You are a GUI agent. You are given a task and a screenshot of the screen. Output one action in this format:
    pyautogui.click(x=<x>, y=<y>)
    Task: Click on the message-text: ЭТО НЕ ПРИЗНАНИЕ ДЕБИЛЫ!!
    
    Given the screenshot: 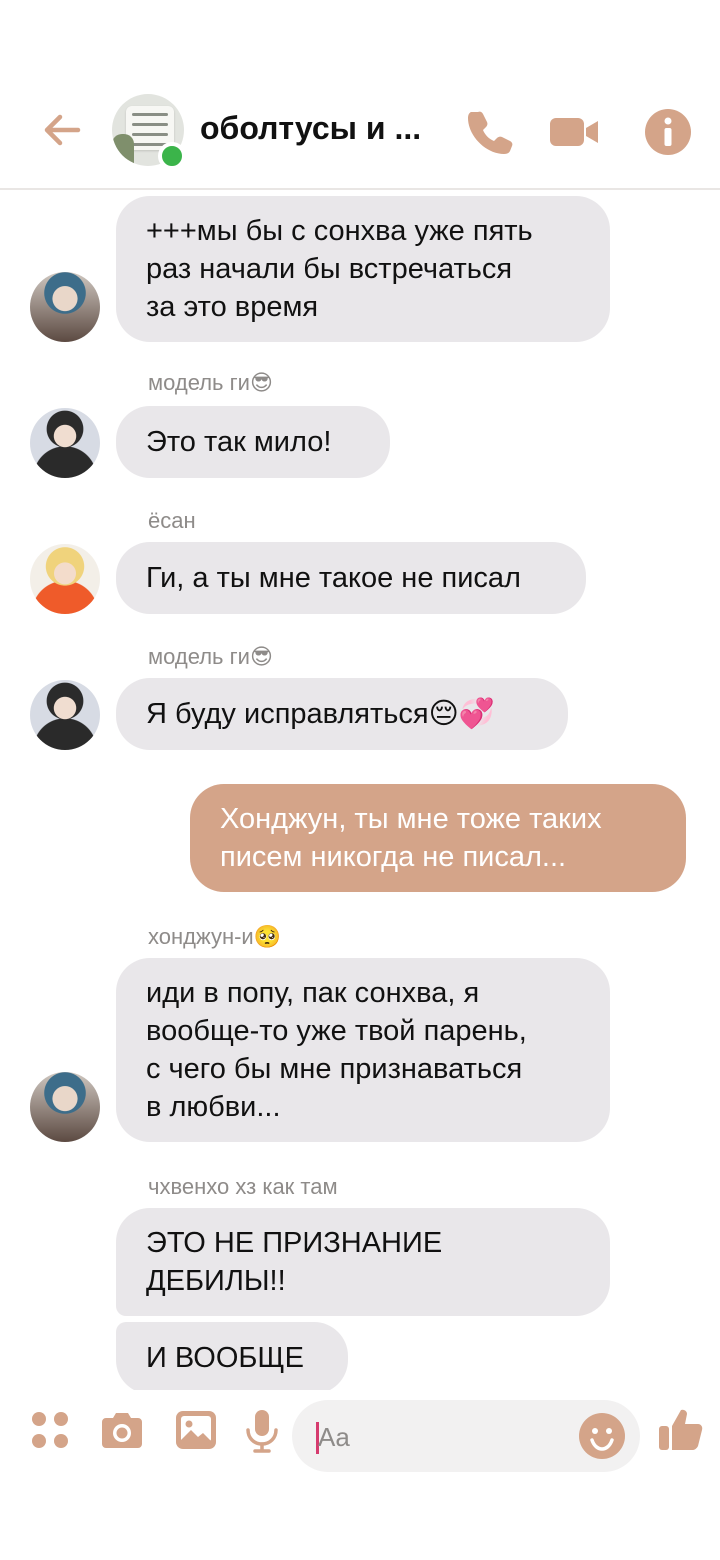 What is the action you would take?
    pyautogui.click(x=294, y=1262)
    